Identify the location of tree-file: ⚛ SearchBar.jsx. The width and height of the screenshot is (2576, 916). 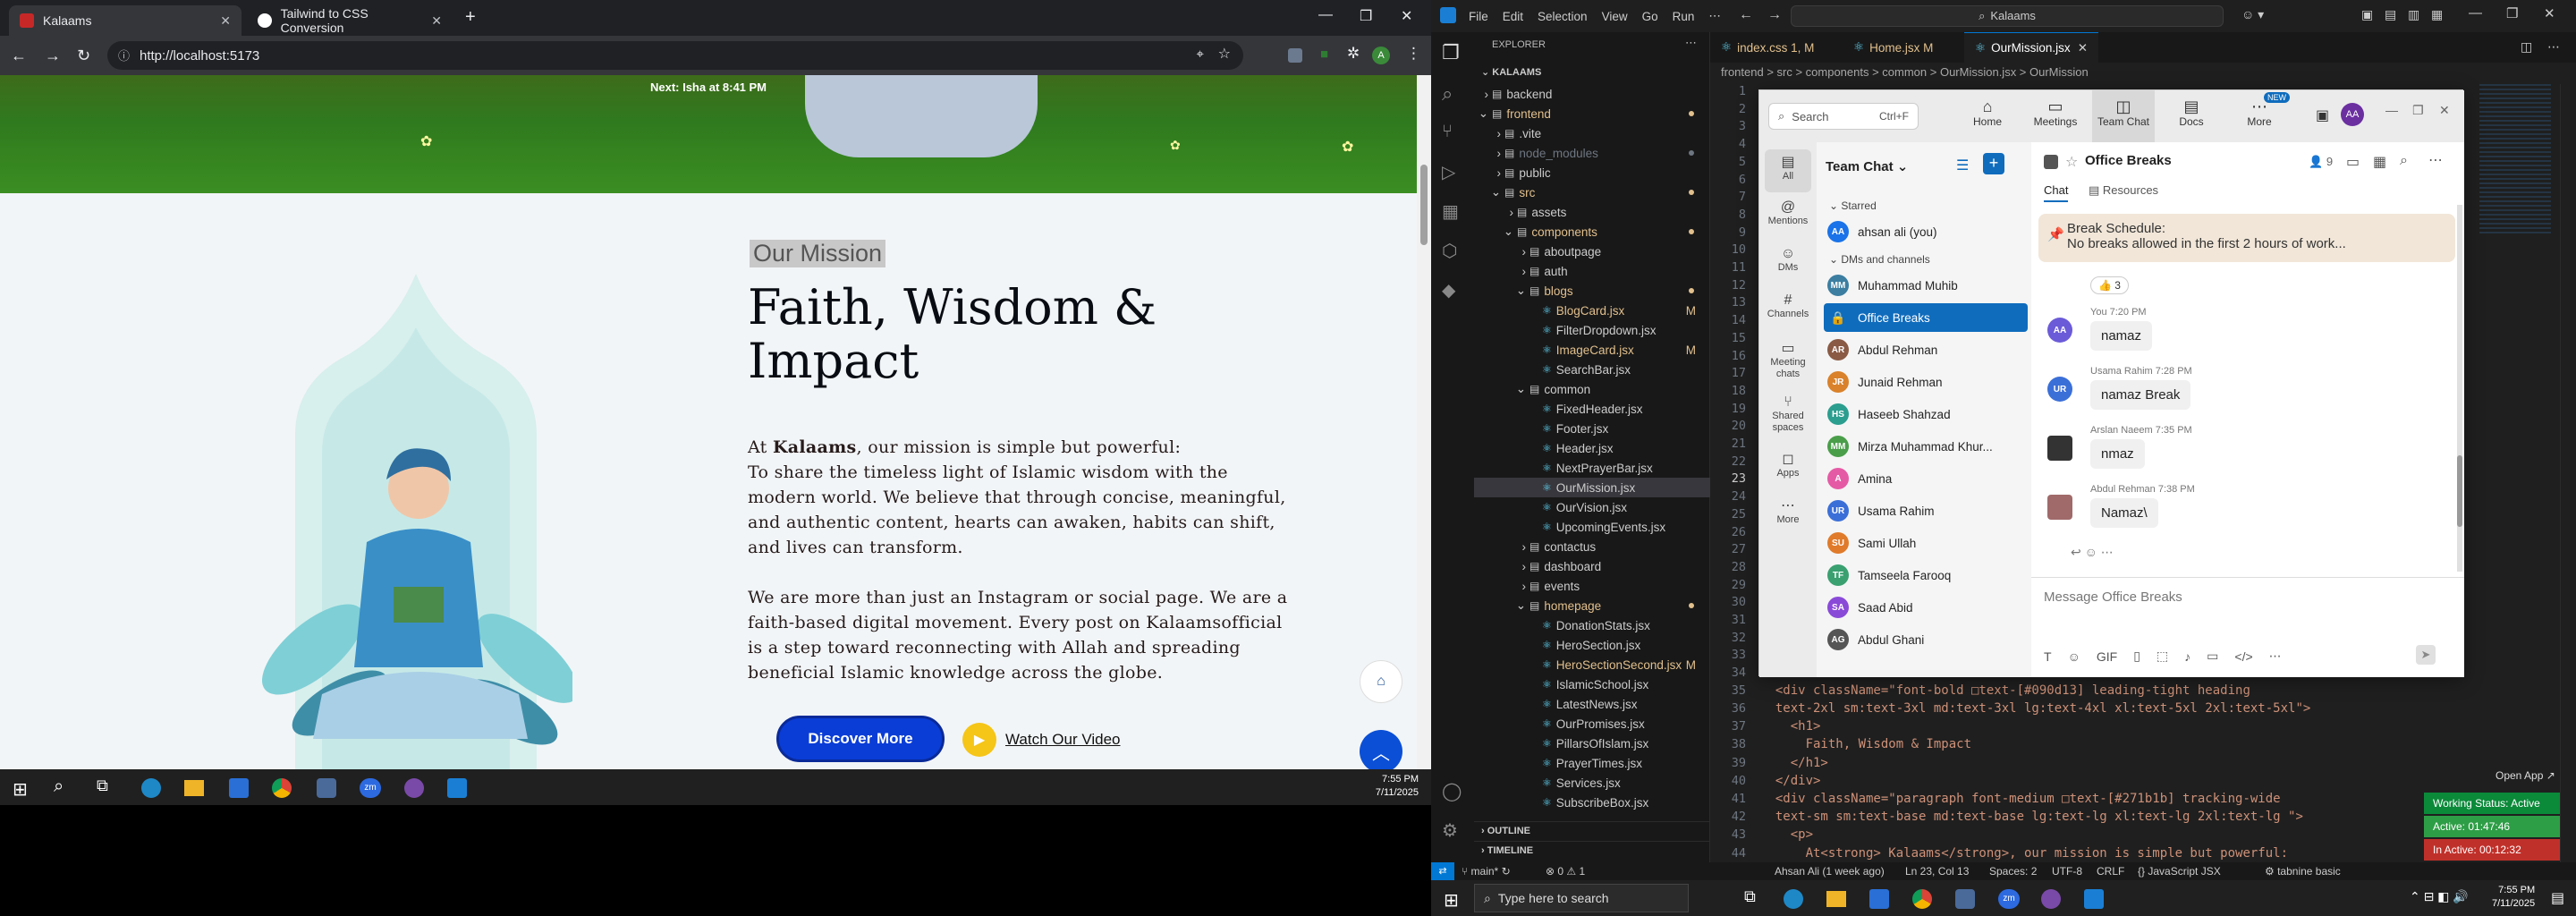
(1592, 369).